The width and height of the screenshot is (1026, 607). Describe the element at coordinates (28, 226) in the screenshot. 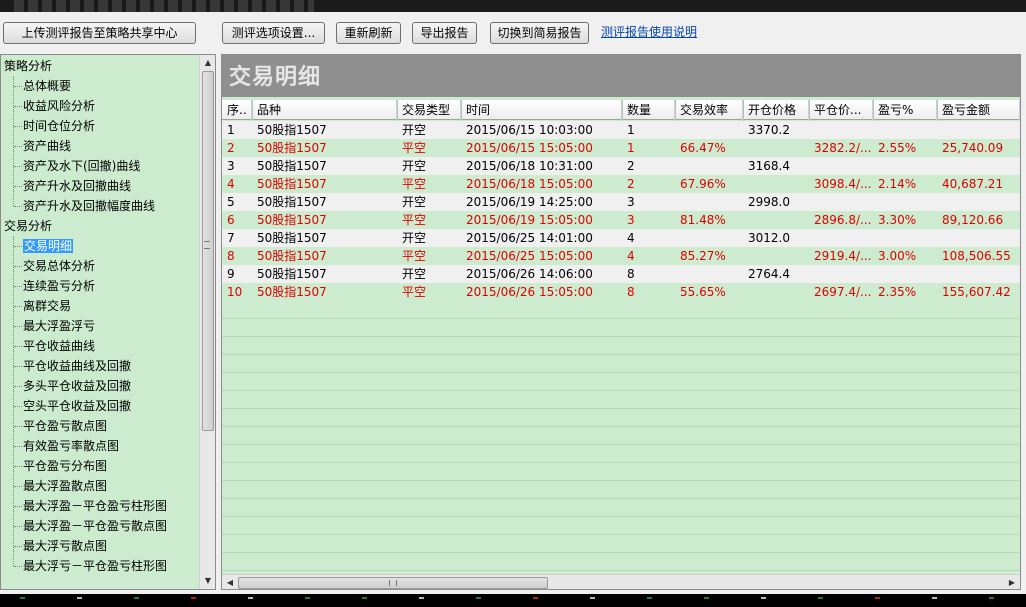

I see `tree-group-group2: 交易分析` at that location.